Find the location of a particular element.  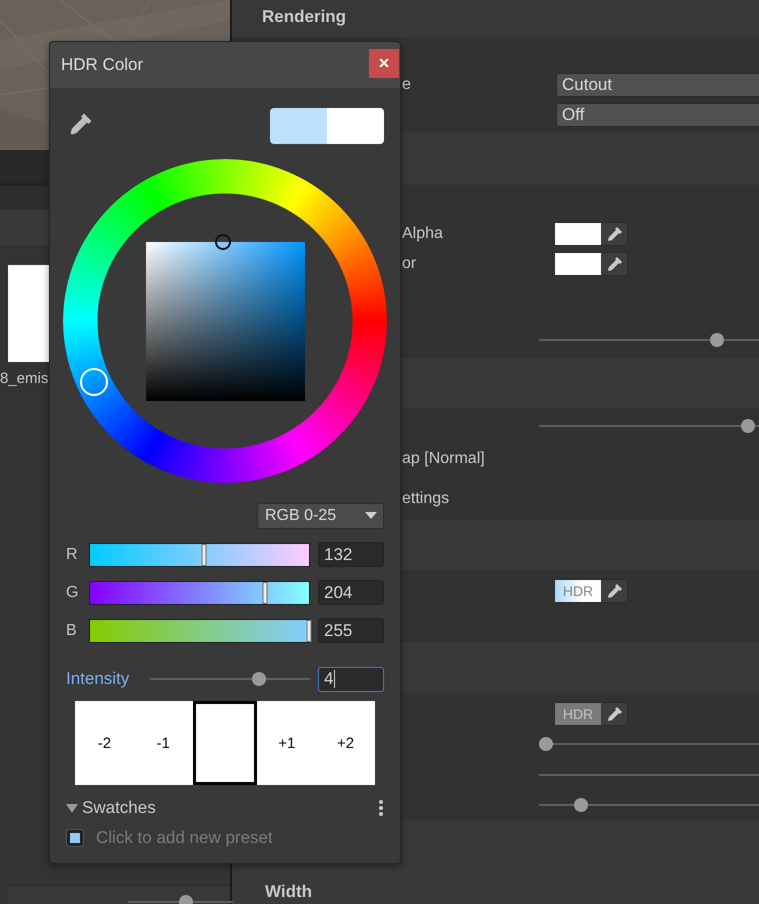

channel-label: G is located at coordinates (73, 593).